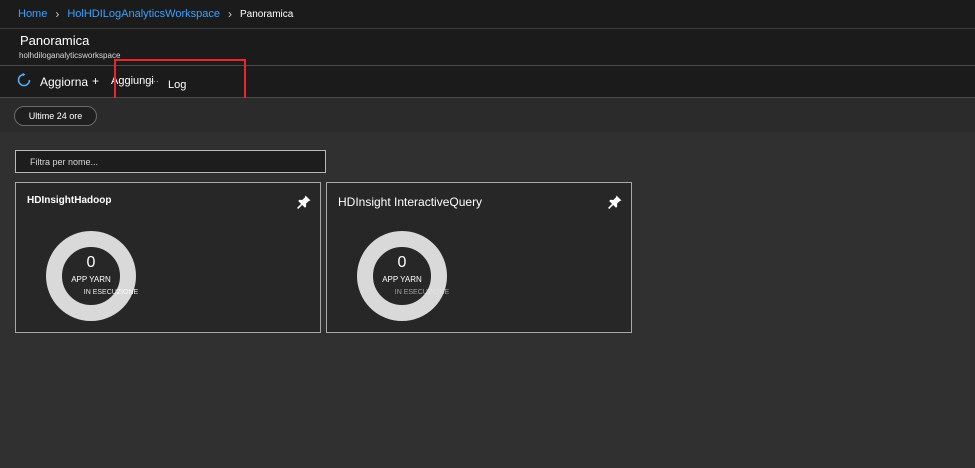 This screenshot has width=975, height=468. I want to click on tile-title: HDInsightHadoop, so click(69, 200).